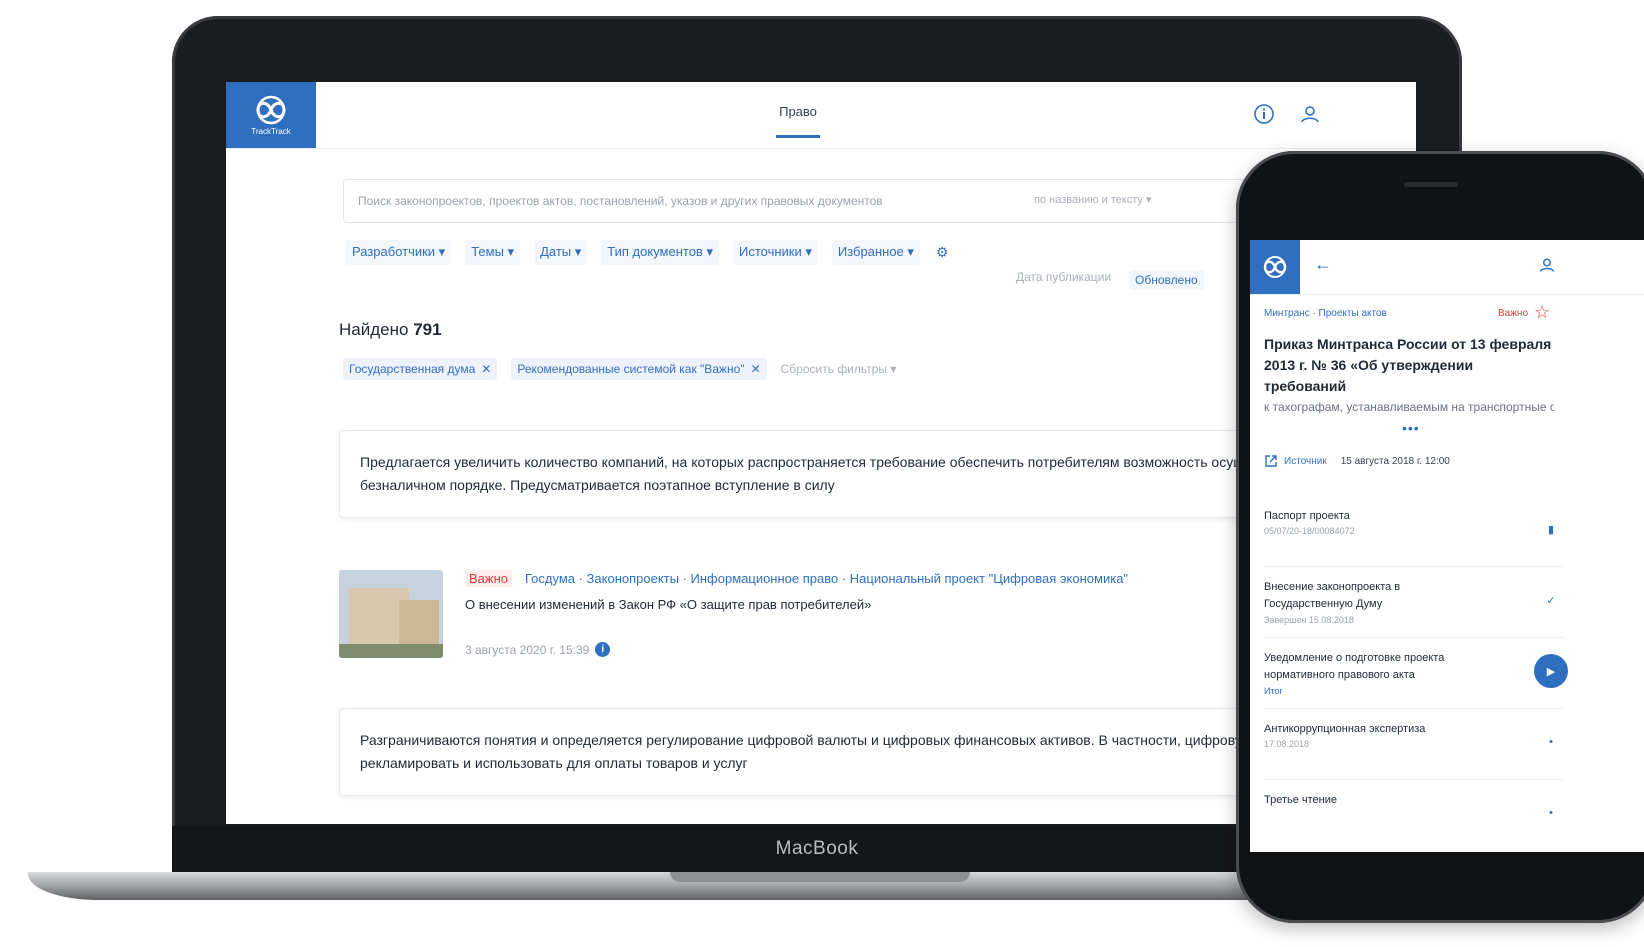  Describe the element at coordinates (798, 121) in the screenshot. I see `tab-law: Право` at that location.